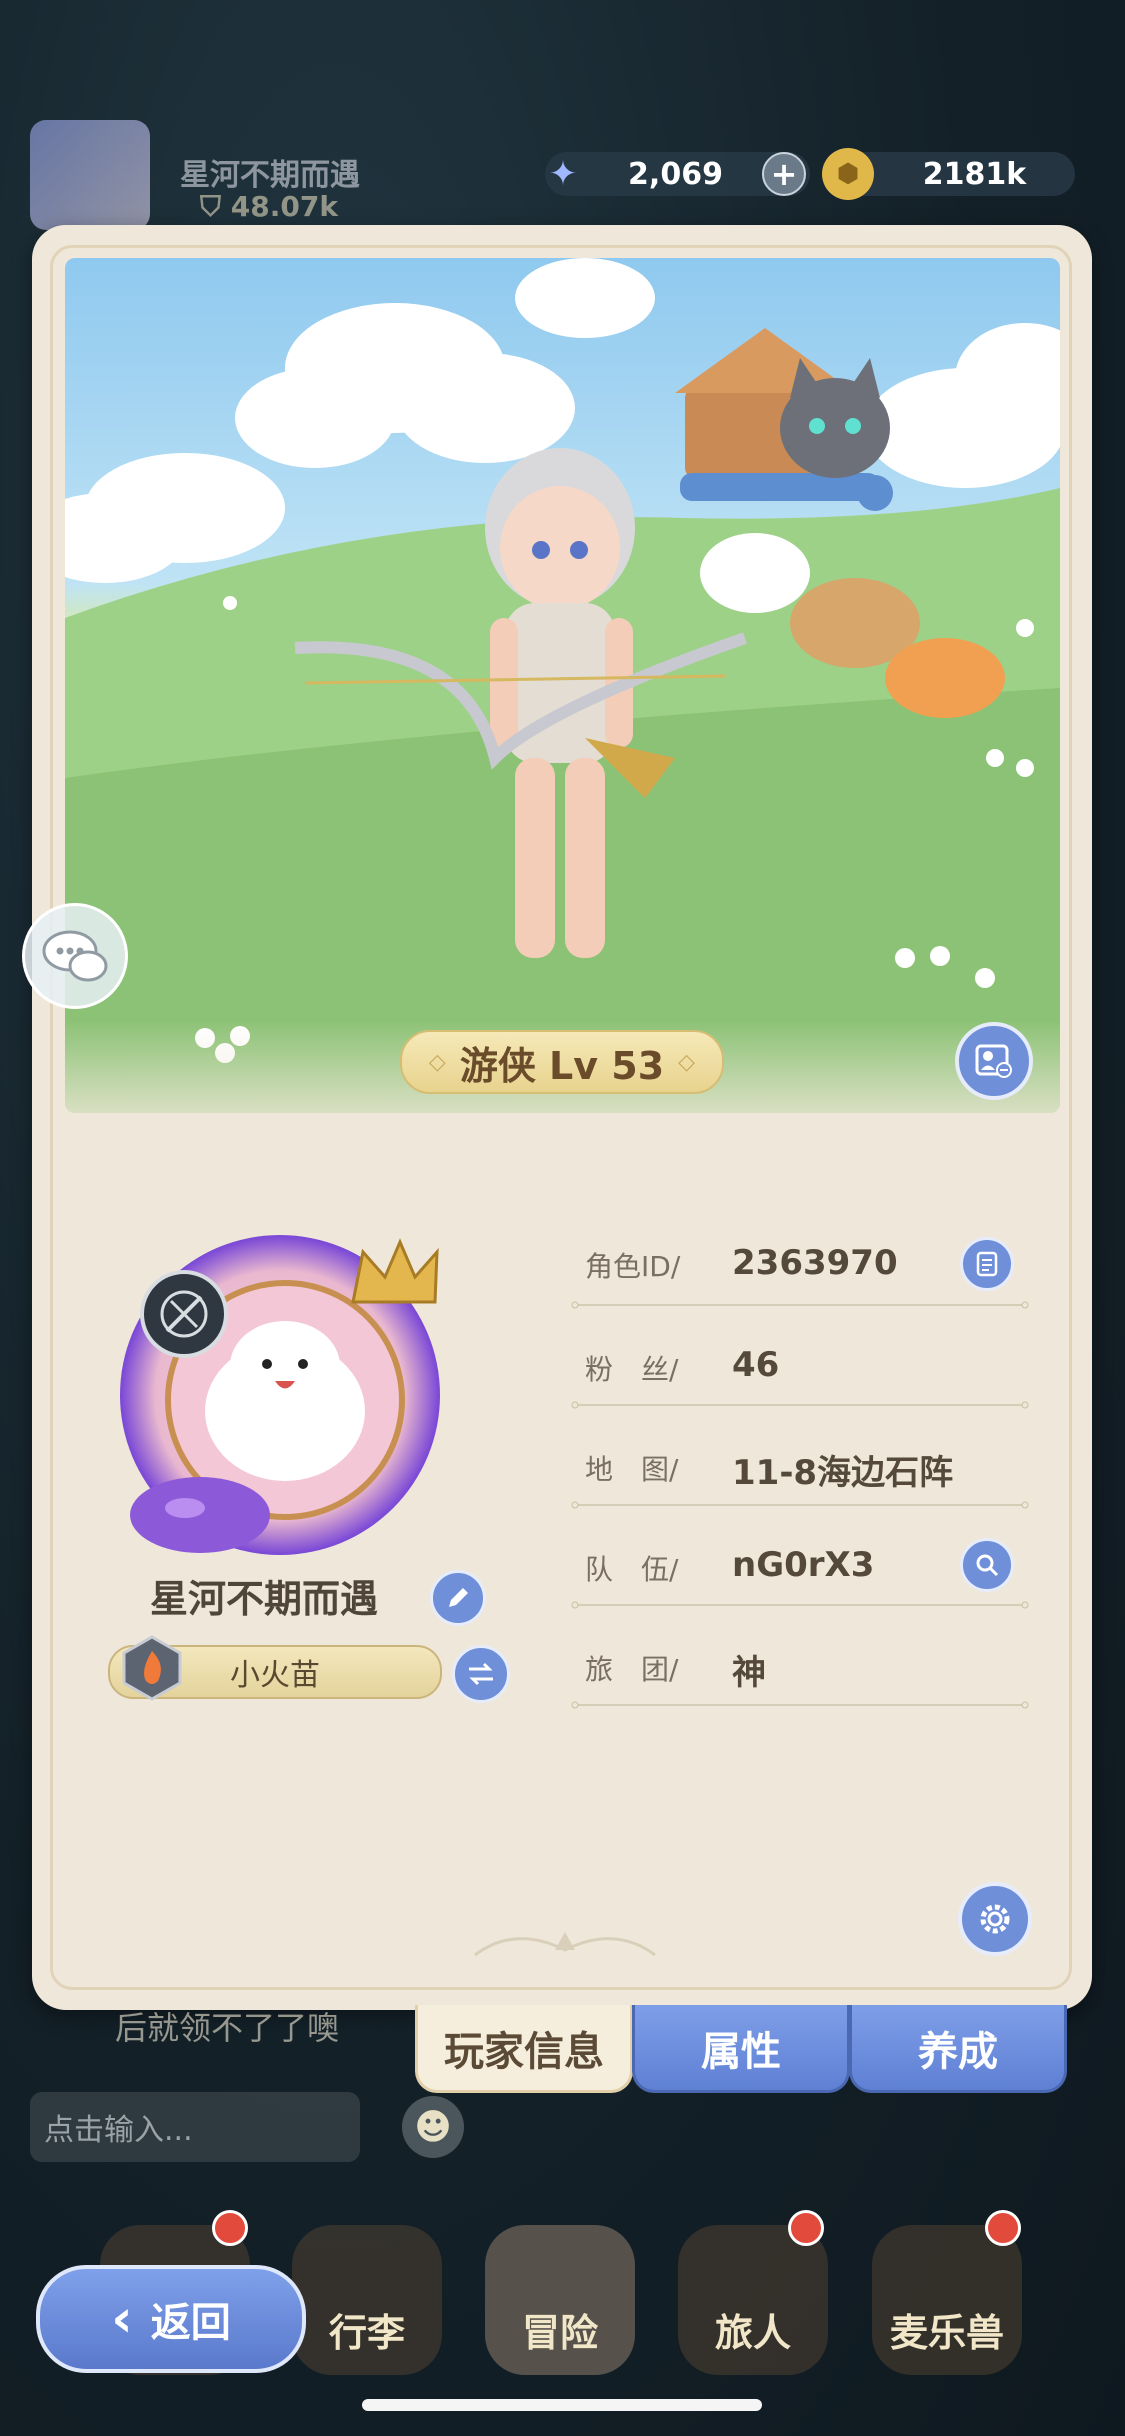 The width and height of the screenshot is (1125, 2436). Describe the element at coordinates (753, 2300) in the screenshot. I see `nav-travelers: 旅人` at that location.